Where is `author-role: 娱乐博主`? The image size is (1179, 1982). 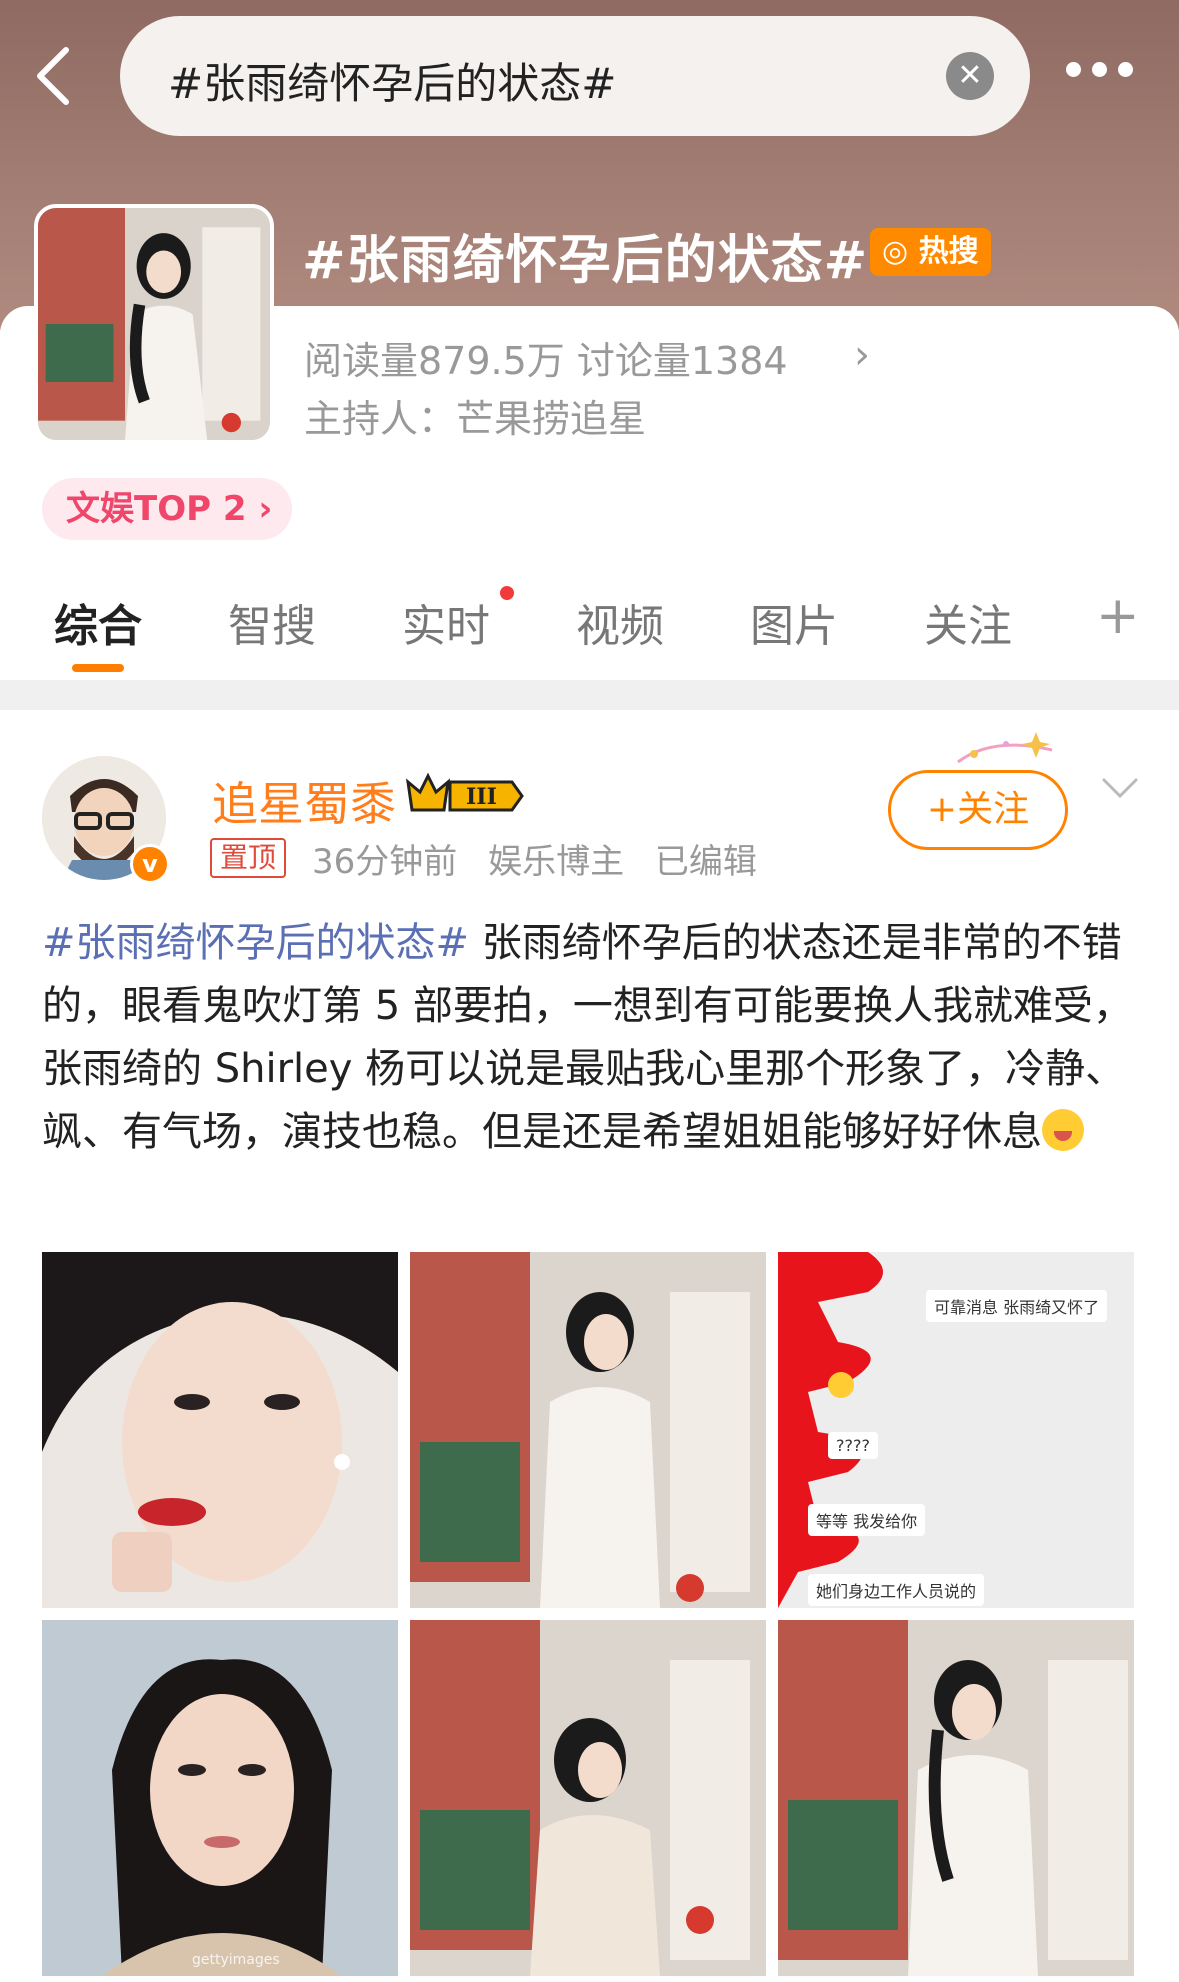 author-role: 娱乐博主 is located at coordinates (556, 862).